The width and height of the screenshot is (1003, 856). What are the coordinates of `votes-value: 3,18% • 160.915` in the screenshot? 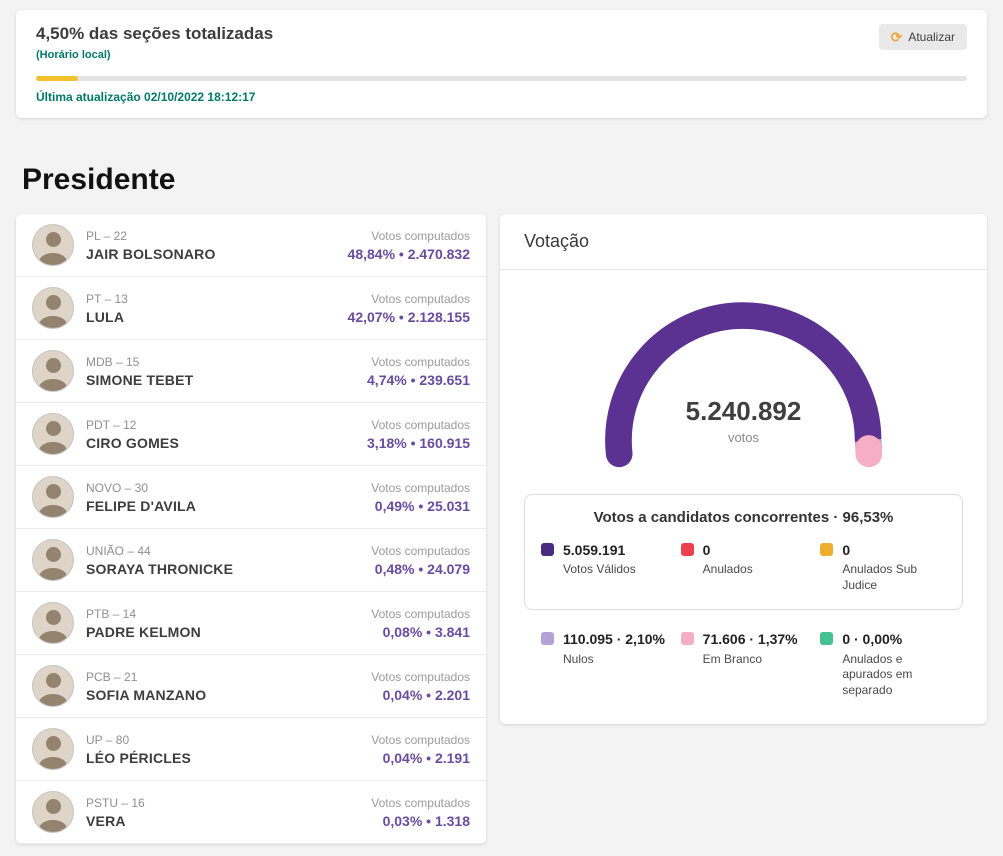 It's located at (418, 442).